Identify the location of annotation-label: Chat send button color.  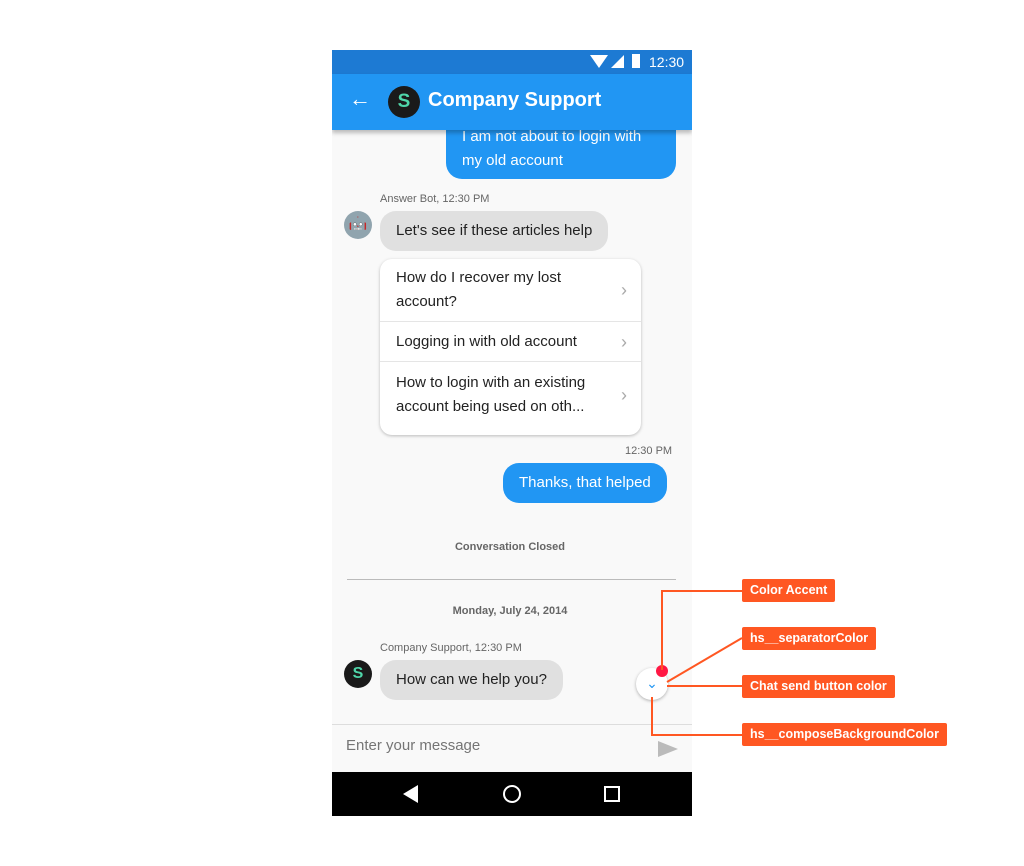
(818, 686).